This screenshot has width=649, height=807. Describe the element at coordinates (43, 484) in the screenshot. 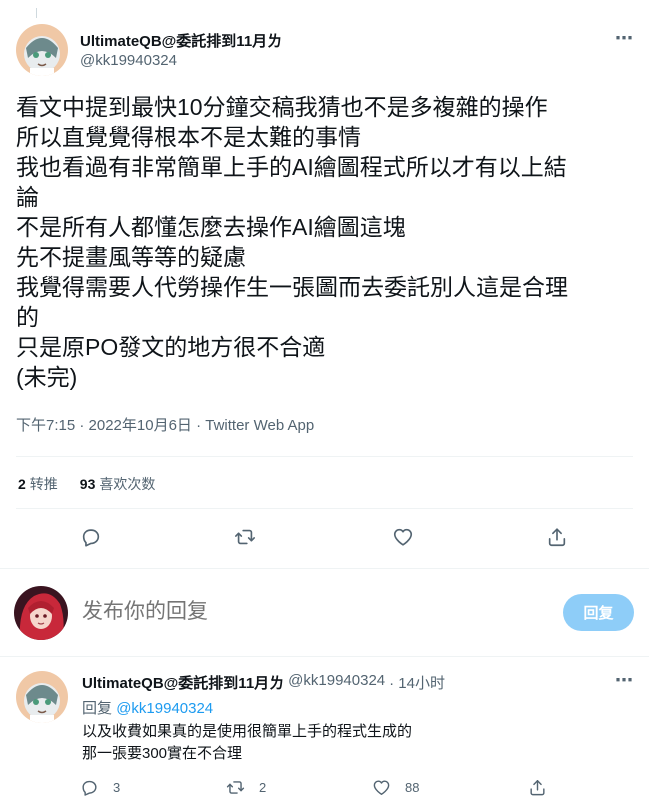

I see `retweet-stat-label: 转推` at that location.